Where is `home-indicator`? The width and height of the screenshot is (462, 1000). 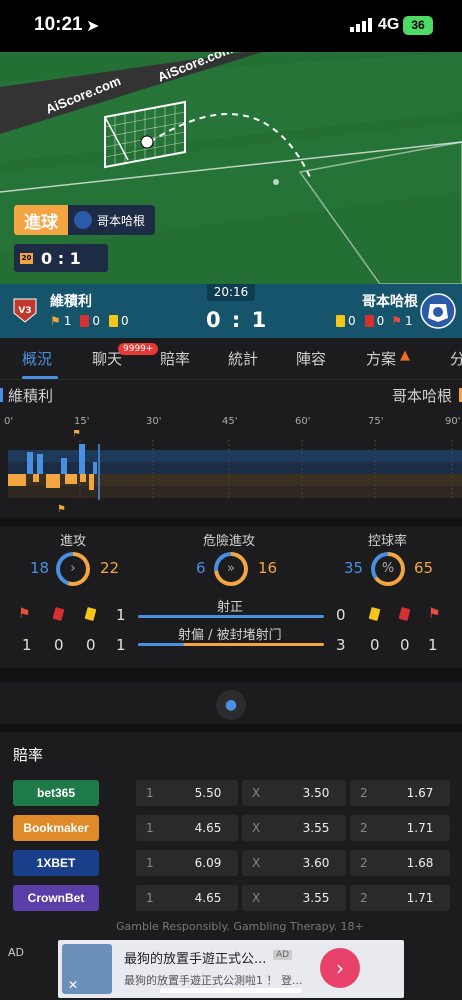
home-indicator is located at coordinates (231, 990).